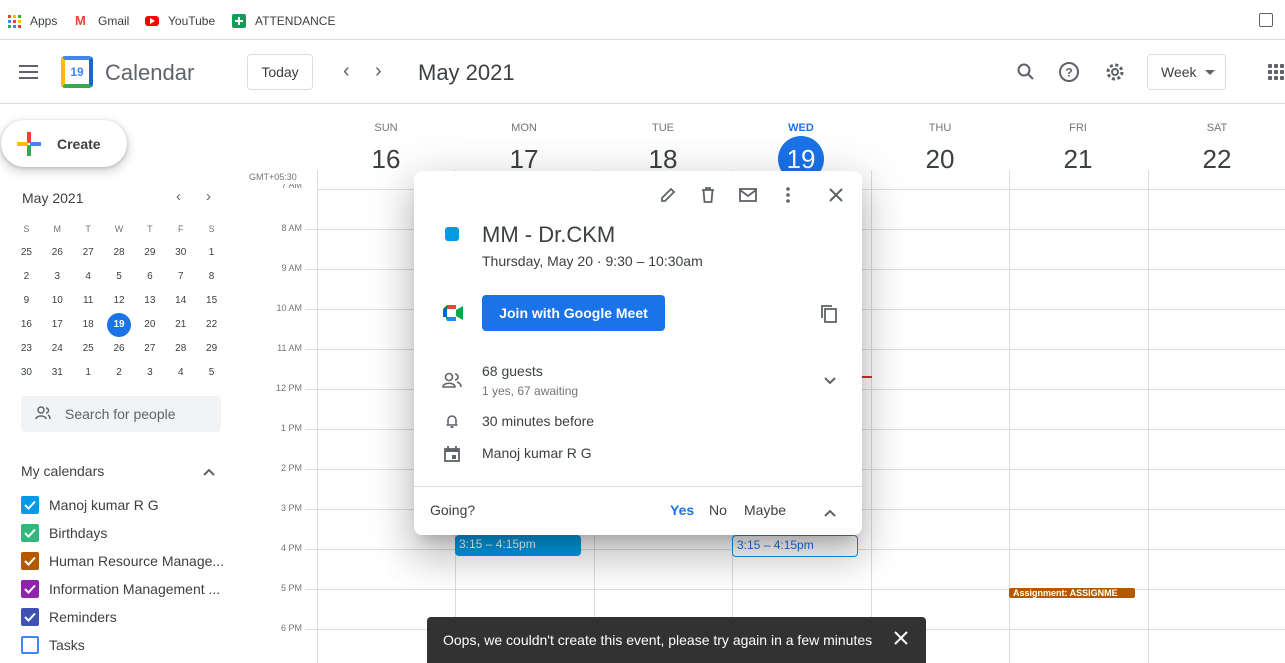 This screenshot has height=663, width=1285. I want to click on bookmark-youtube: YouTube, so click(180, 21).